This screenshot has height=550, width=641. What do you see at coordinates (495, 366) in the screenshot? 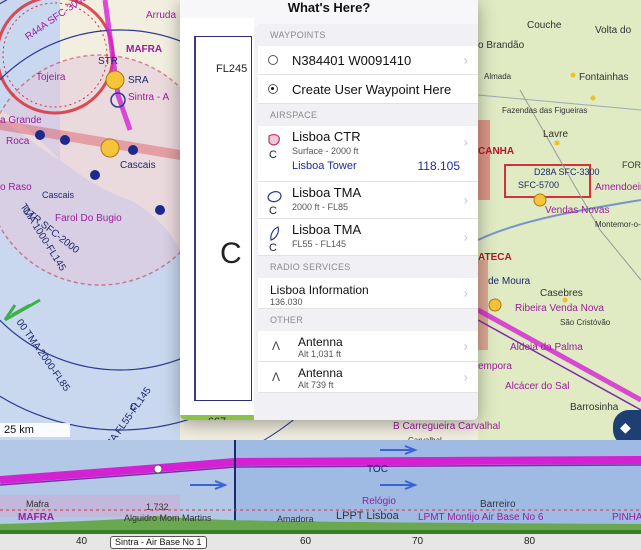
I see `map-label-empo: empora` at bounding box center [495, 366].